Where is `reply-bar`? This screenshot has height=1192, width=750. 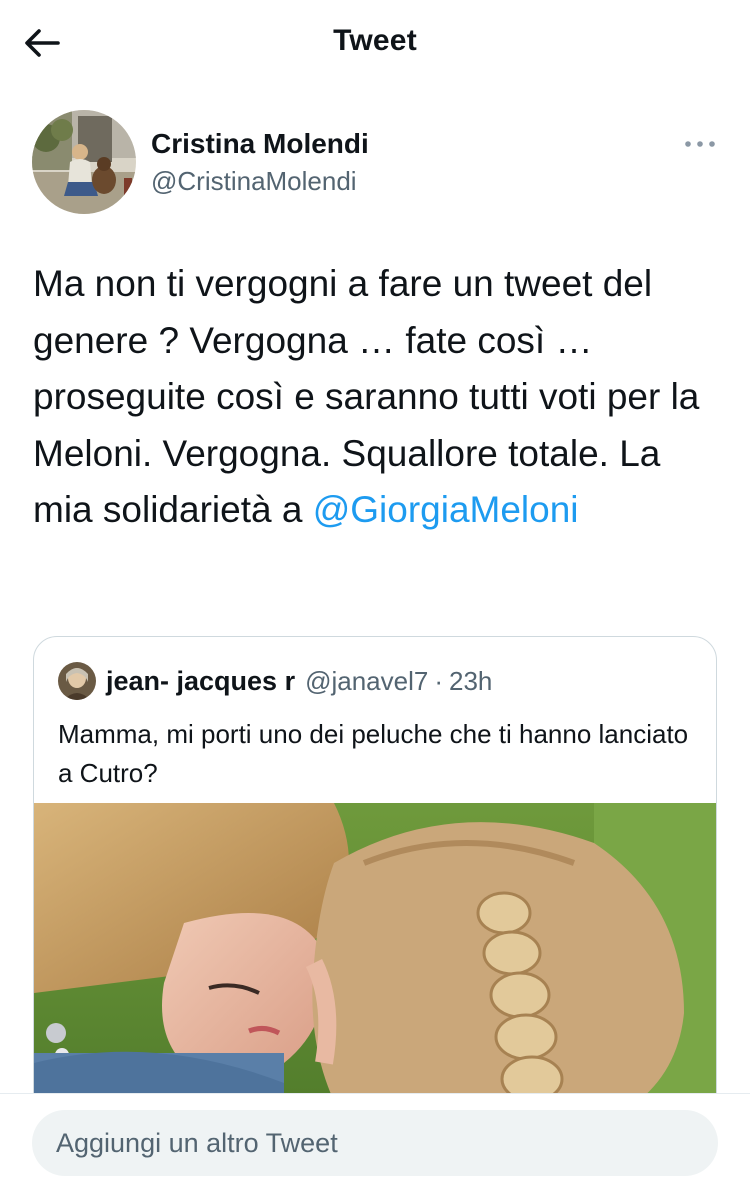
reply-bar is located at coordinates (375, 1142).